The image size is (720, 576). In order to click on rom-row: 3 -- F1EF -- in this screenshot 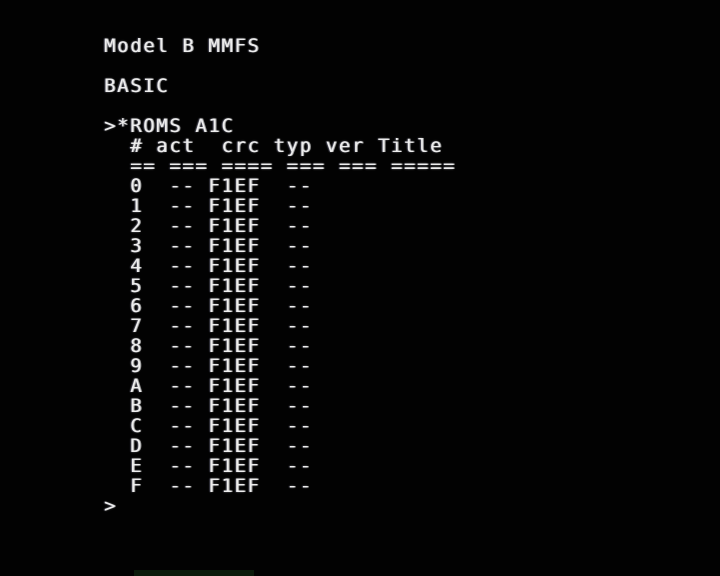, I will do `click(208, 246)`.